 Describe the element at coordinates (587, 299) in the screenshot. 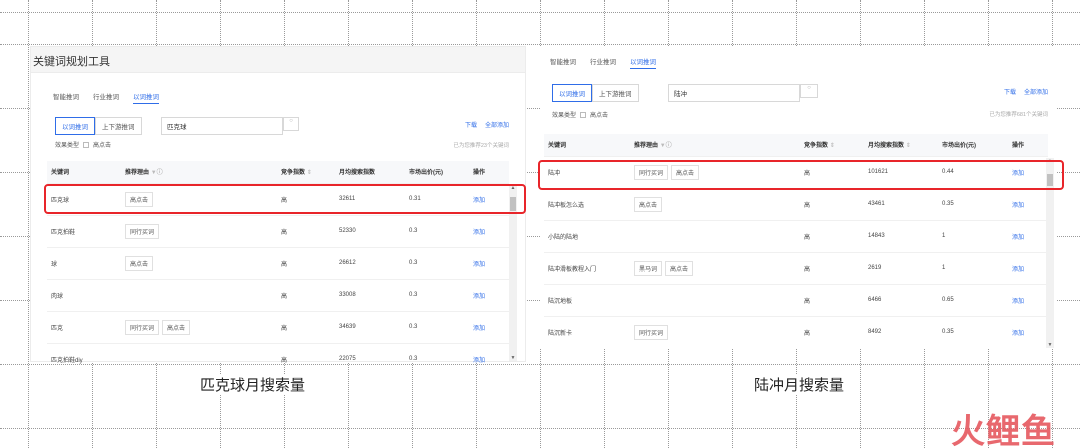

I see `keyword-cell: 陆沉地板` at that location.